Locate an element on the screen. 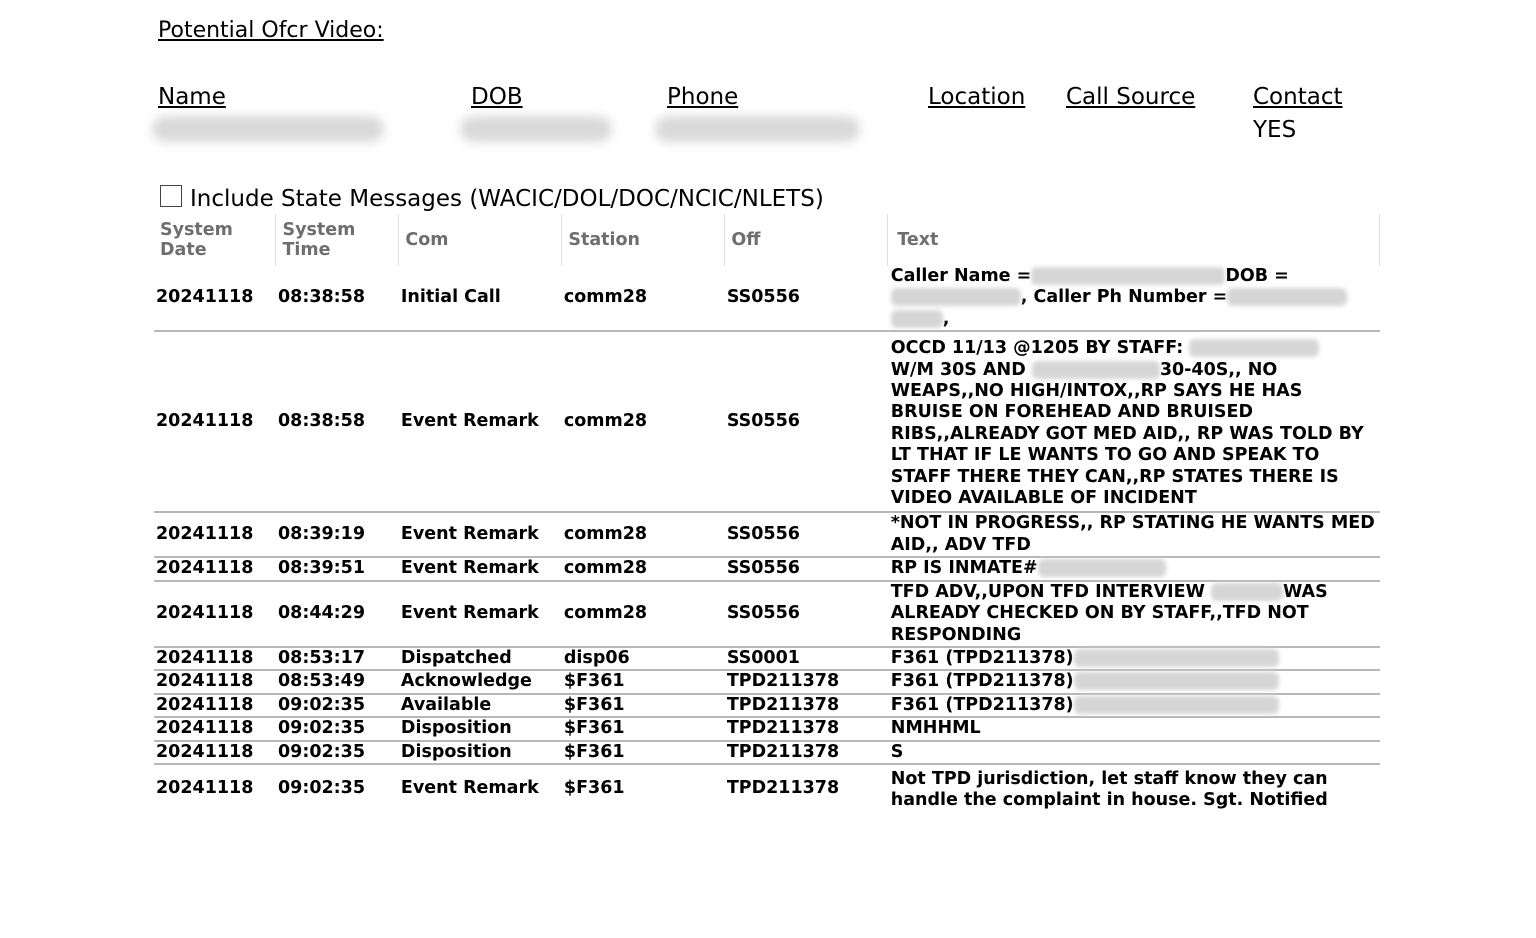 The image size is (1536, 938). phone-redaction is located at coordinates (757, 129).